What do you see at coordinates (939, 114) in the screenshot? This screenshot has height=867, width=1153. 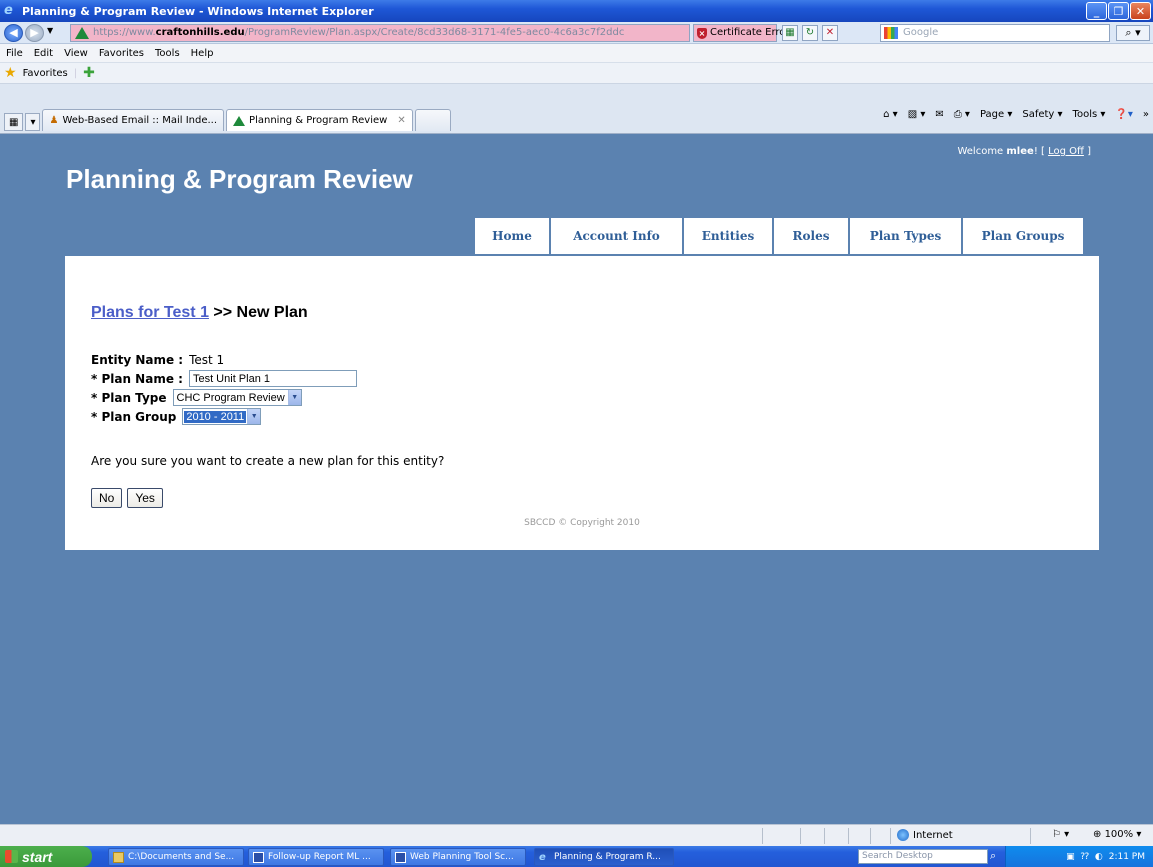 I see `mail-icon: ✉` at bounding box center [939, 114].